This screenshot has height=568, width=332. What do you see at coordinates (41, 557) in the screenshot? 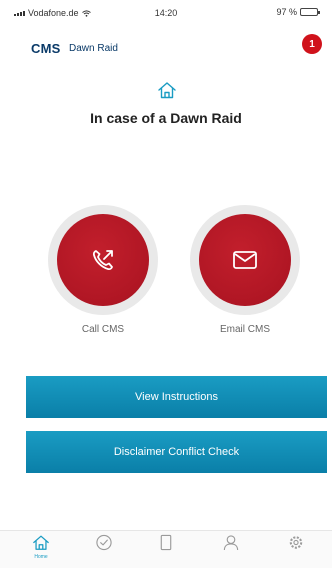
I see `tab-label: Home` at bounding box center [41, 557].